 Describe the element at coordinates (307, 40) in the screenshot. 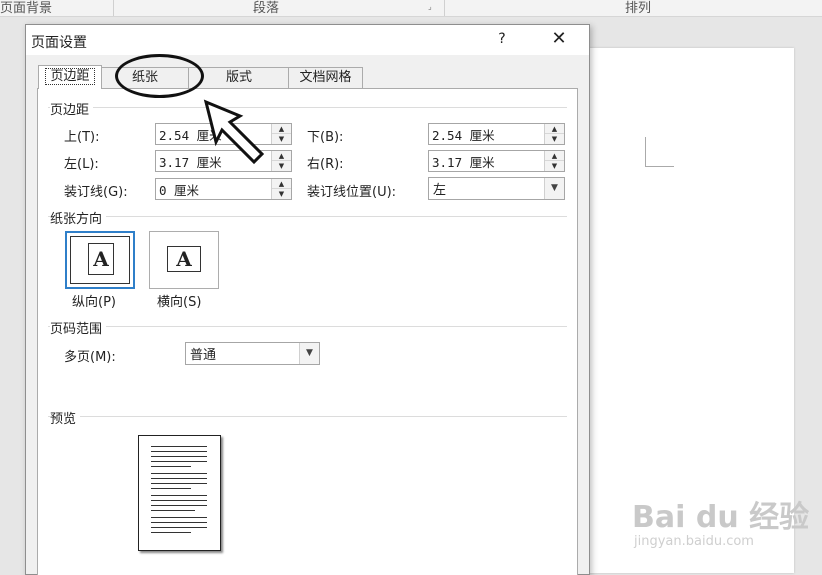

I see `dialog-titlebar: 页面设置 ? ✕` at that location.